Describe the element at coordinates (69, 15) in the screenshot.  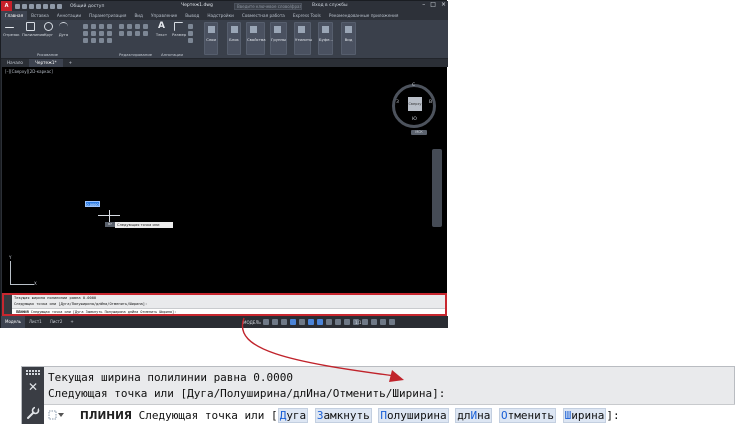
I see `ribbon-tab: Аннотации` at that location.